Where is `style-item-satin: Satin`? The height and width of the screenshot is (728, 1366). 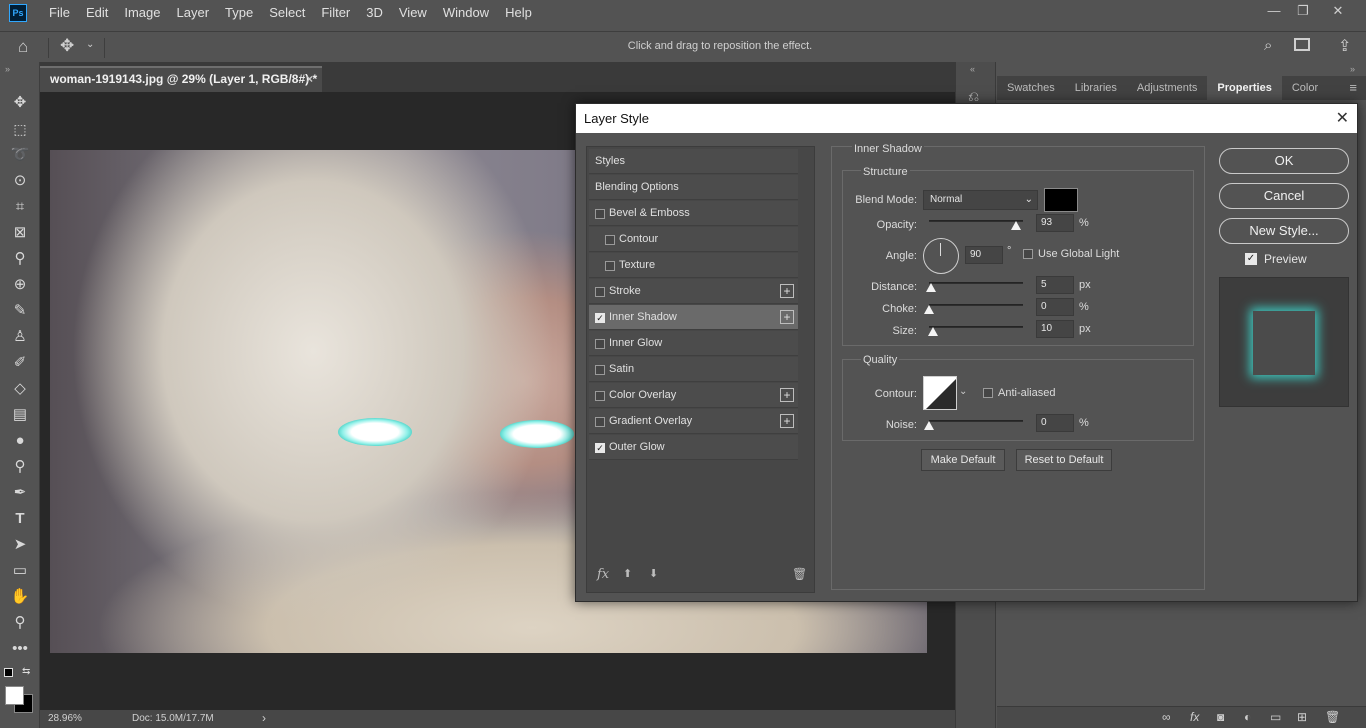
style-item-satin: Satin is located at coordinates (693, 369).